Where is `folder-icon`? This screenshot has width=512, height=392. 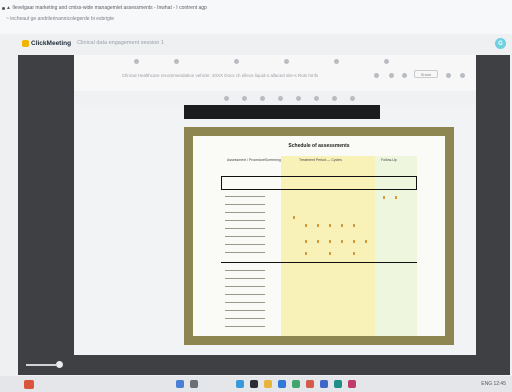 folder-icon is located at coordinates (268, 384).